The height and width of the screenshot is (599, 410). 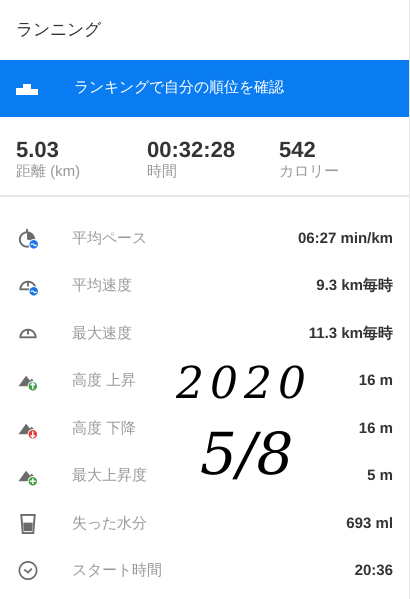 I want to click on summary-value: 00:32:28, so click(x=191, y=150).